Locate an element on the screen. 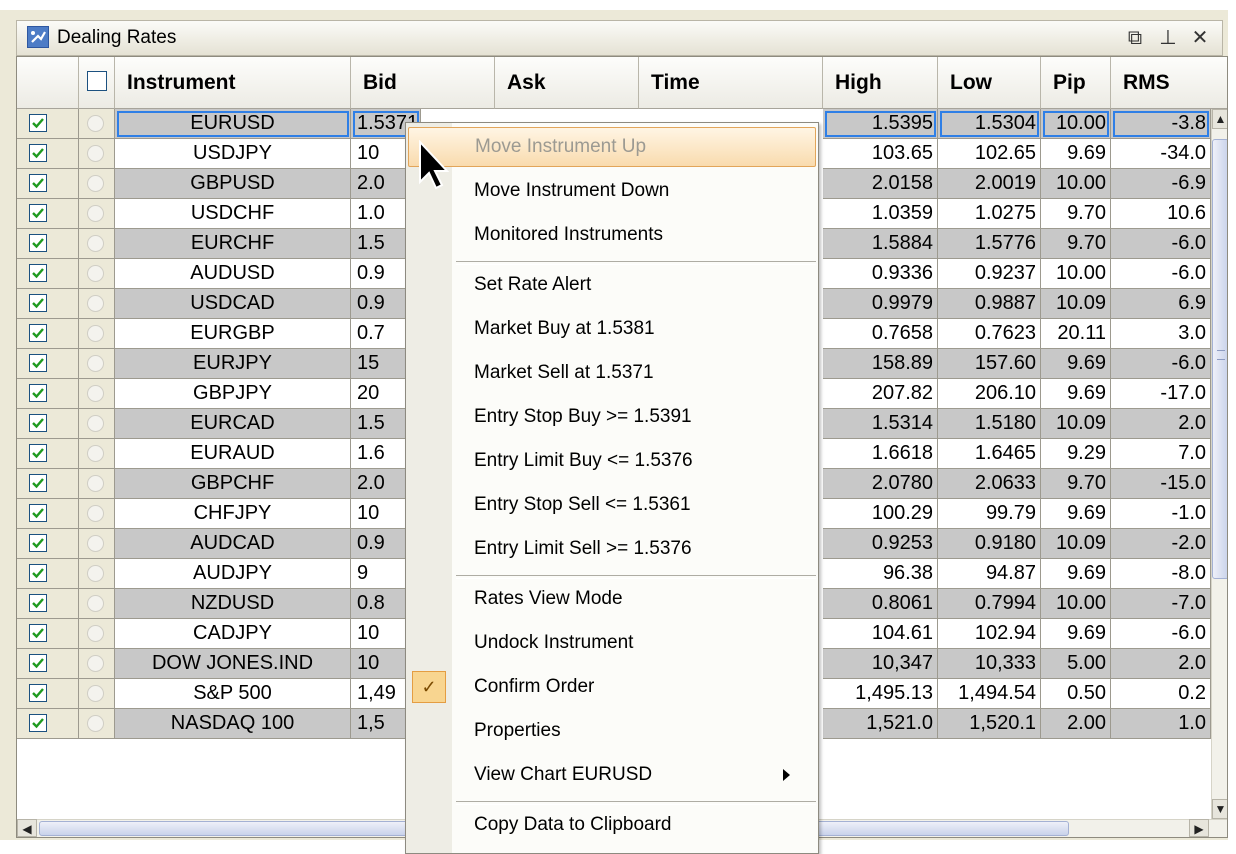 Image resolution: width=1236 pixels, height=854 pixels. header-high: High is located at coordinates (880, 83).